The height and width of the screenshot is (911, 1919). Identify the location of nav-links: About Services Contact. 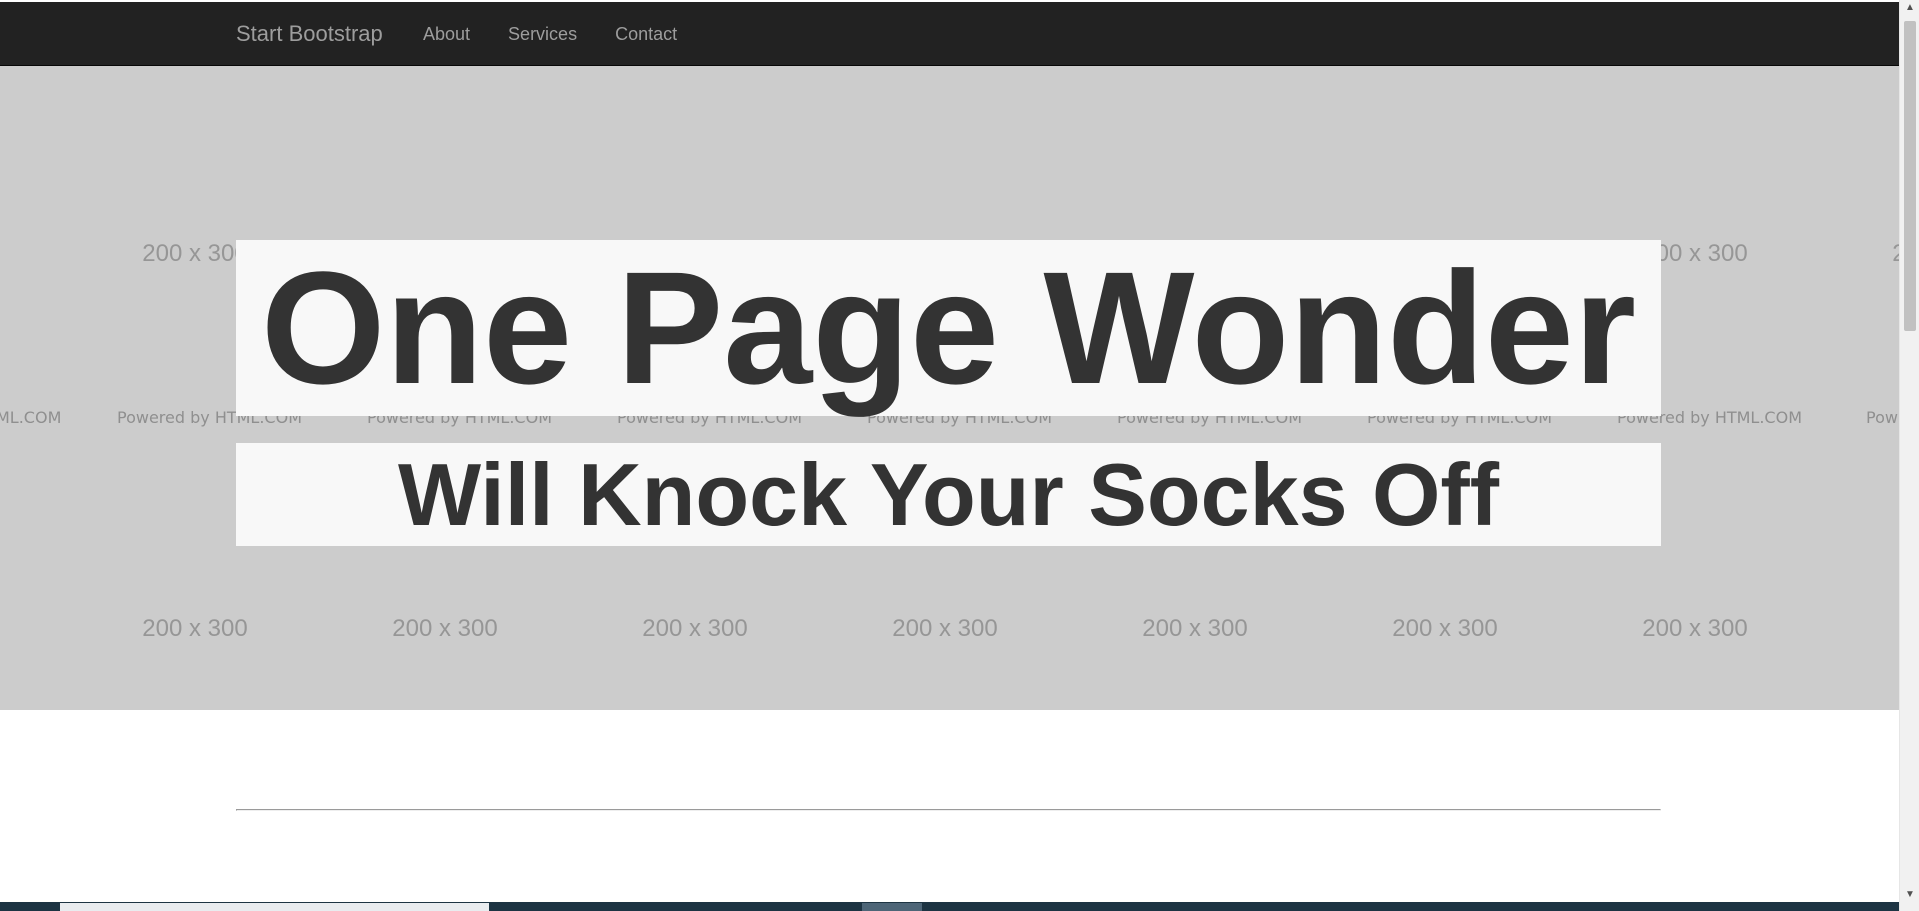
(550, 34).